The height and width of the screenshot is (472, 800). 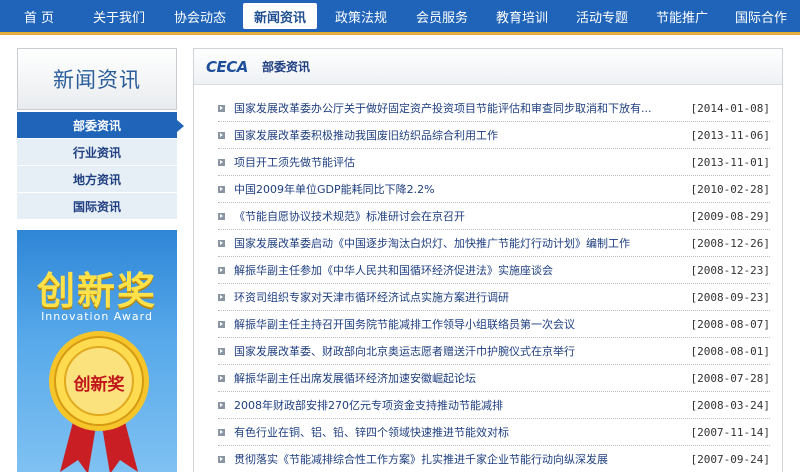 What do you see at coordinates (227, 66) in the screenshot?
I see `logo-text: CECA` at bounding box center [227, 66].